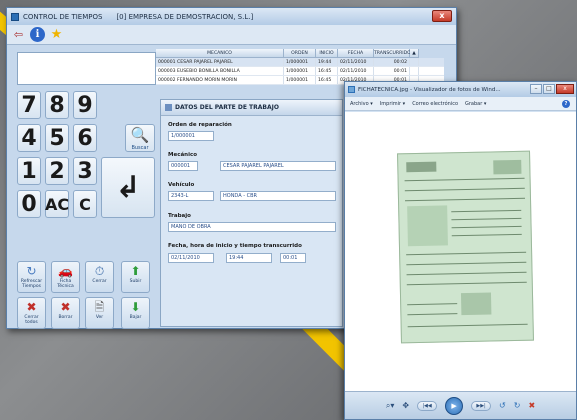  I want to click on action-label: Subir, so click(135, 281).